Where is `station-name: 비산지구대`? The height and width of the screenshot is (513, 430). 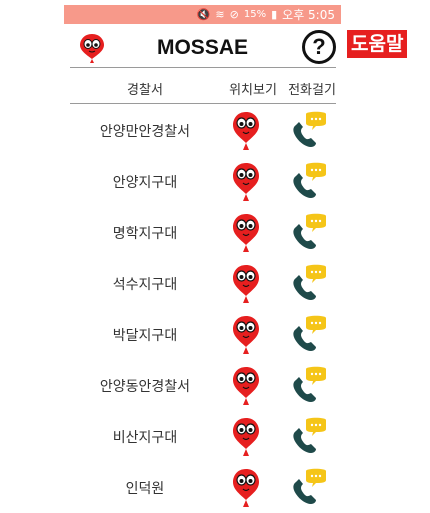
station-name: 비산지구대 is located at coordinates (145, 438).